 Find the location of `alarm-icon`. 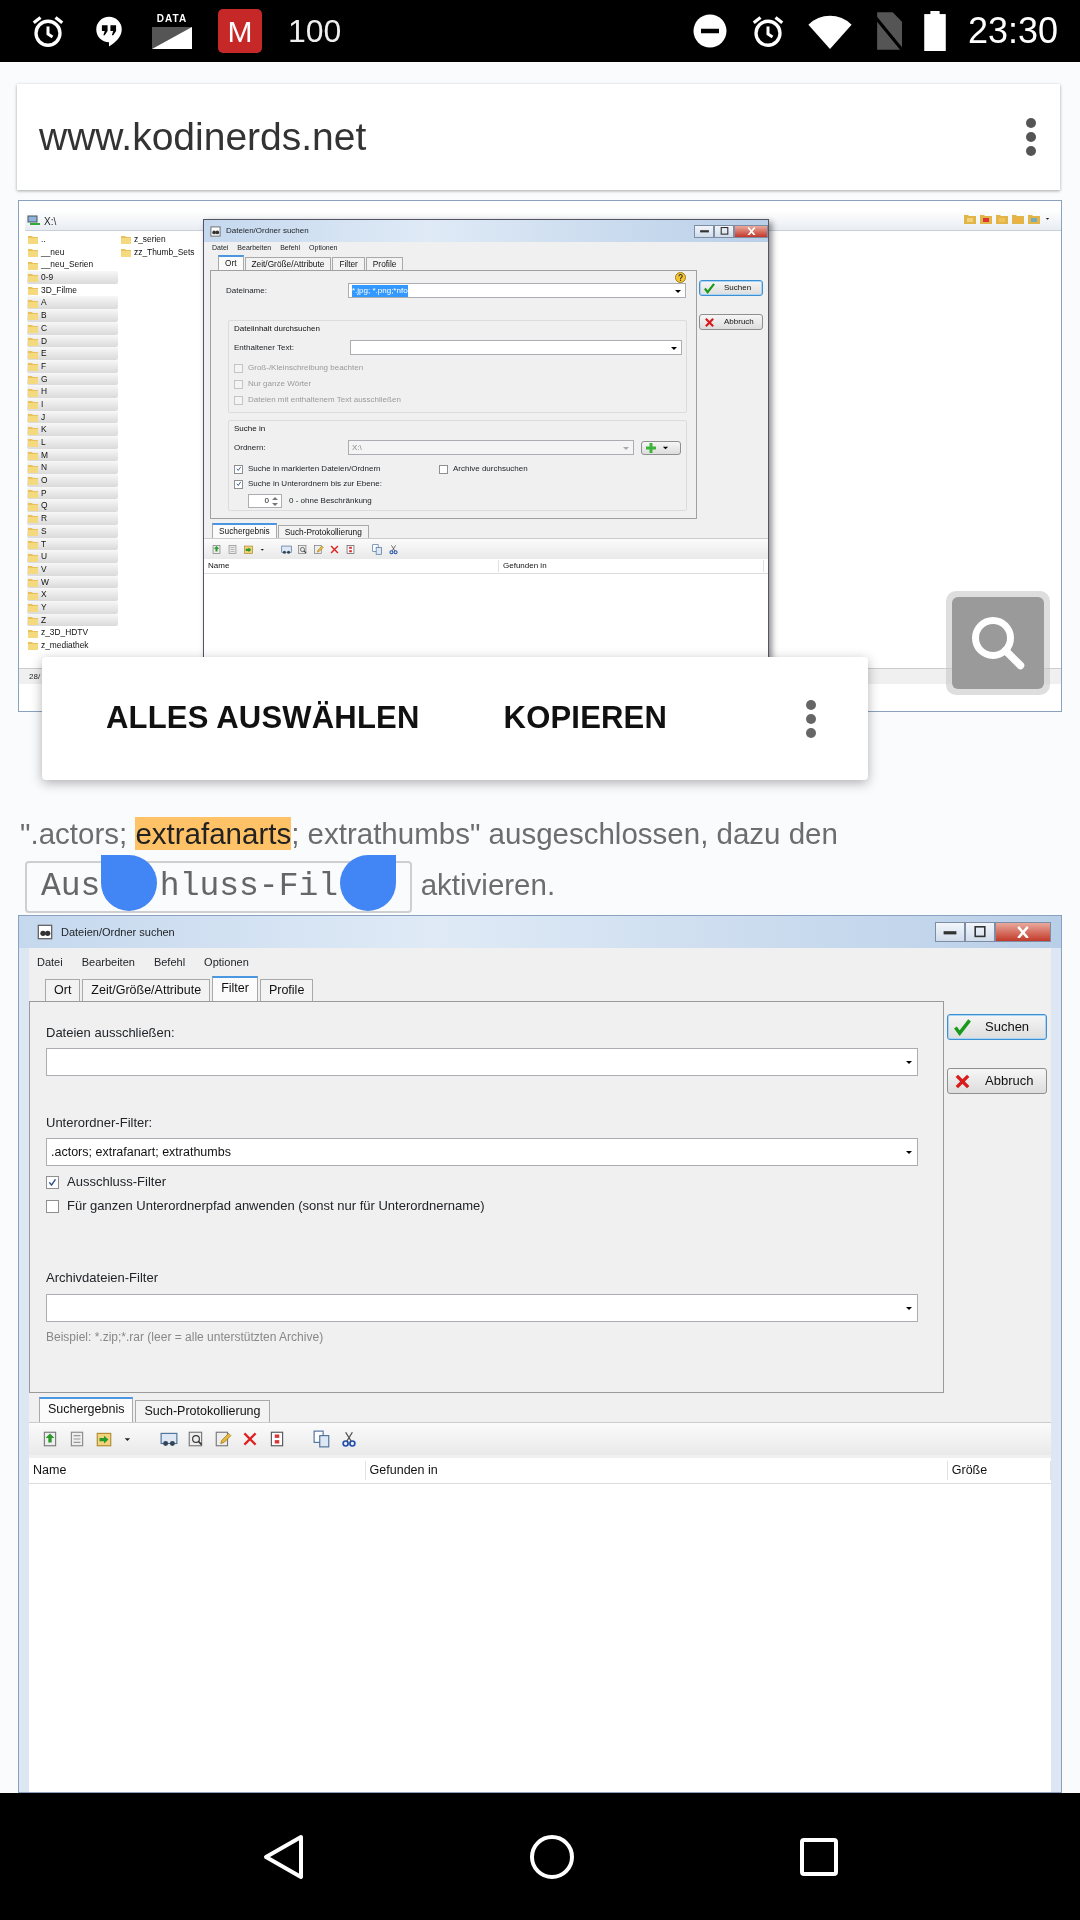

alarm-icon is located at coordinates (48, 31).